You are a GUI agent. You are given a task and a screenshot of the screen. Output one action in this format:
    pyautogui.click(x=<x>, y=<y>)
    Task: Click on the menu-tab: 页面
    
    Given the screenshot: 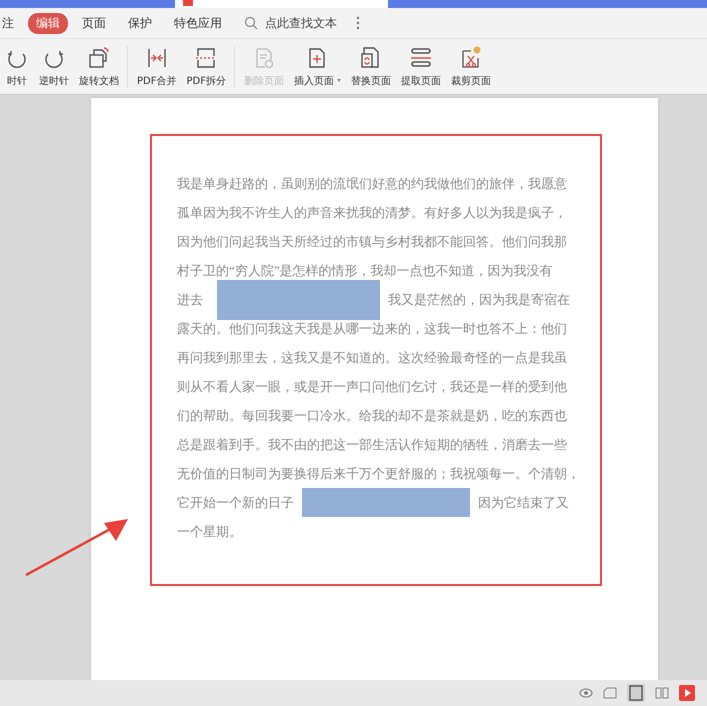 What is the action you would take?
    pyautogui.click(x=94, y=23)
    